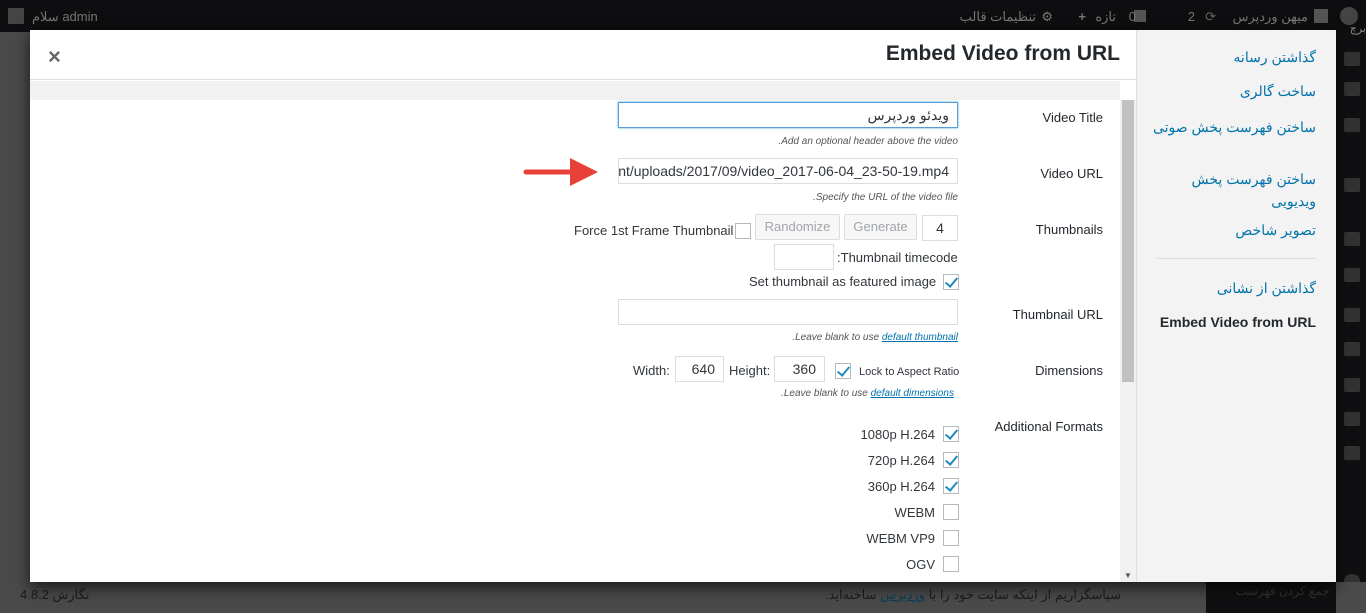 This screenshot has height=613, width=1366. I want to click on scroll-down-icon: ▼, so click(1128, 575).